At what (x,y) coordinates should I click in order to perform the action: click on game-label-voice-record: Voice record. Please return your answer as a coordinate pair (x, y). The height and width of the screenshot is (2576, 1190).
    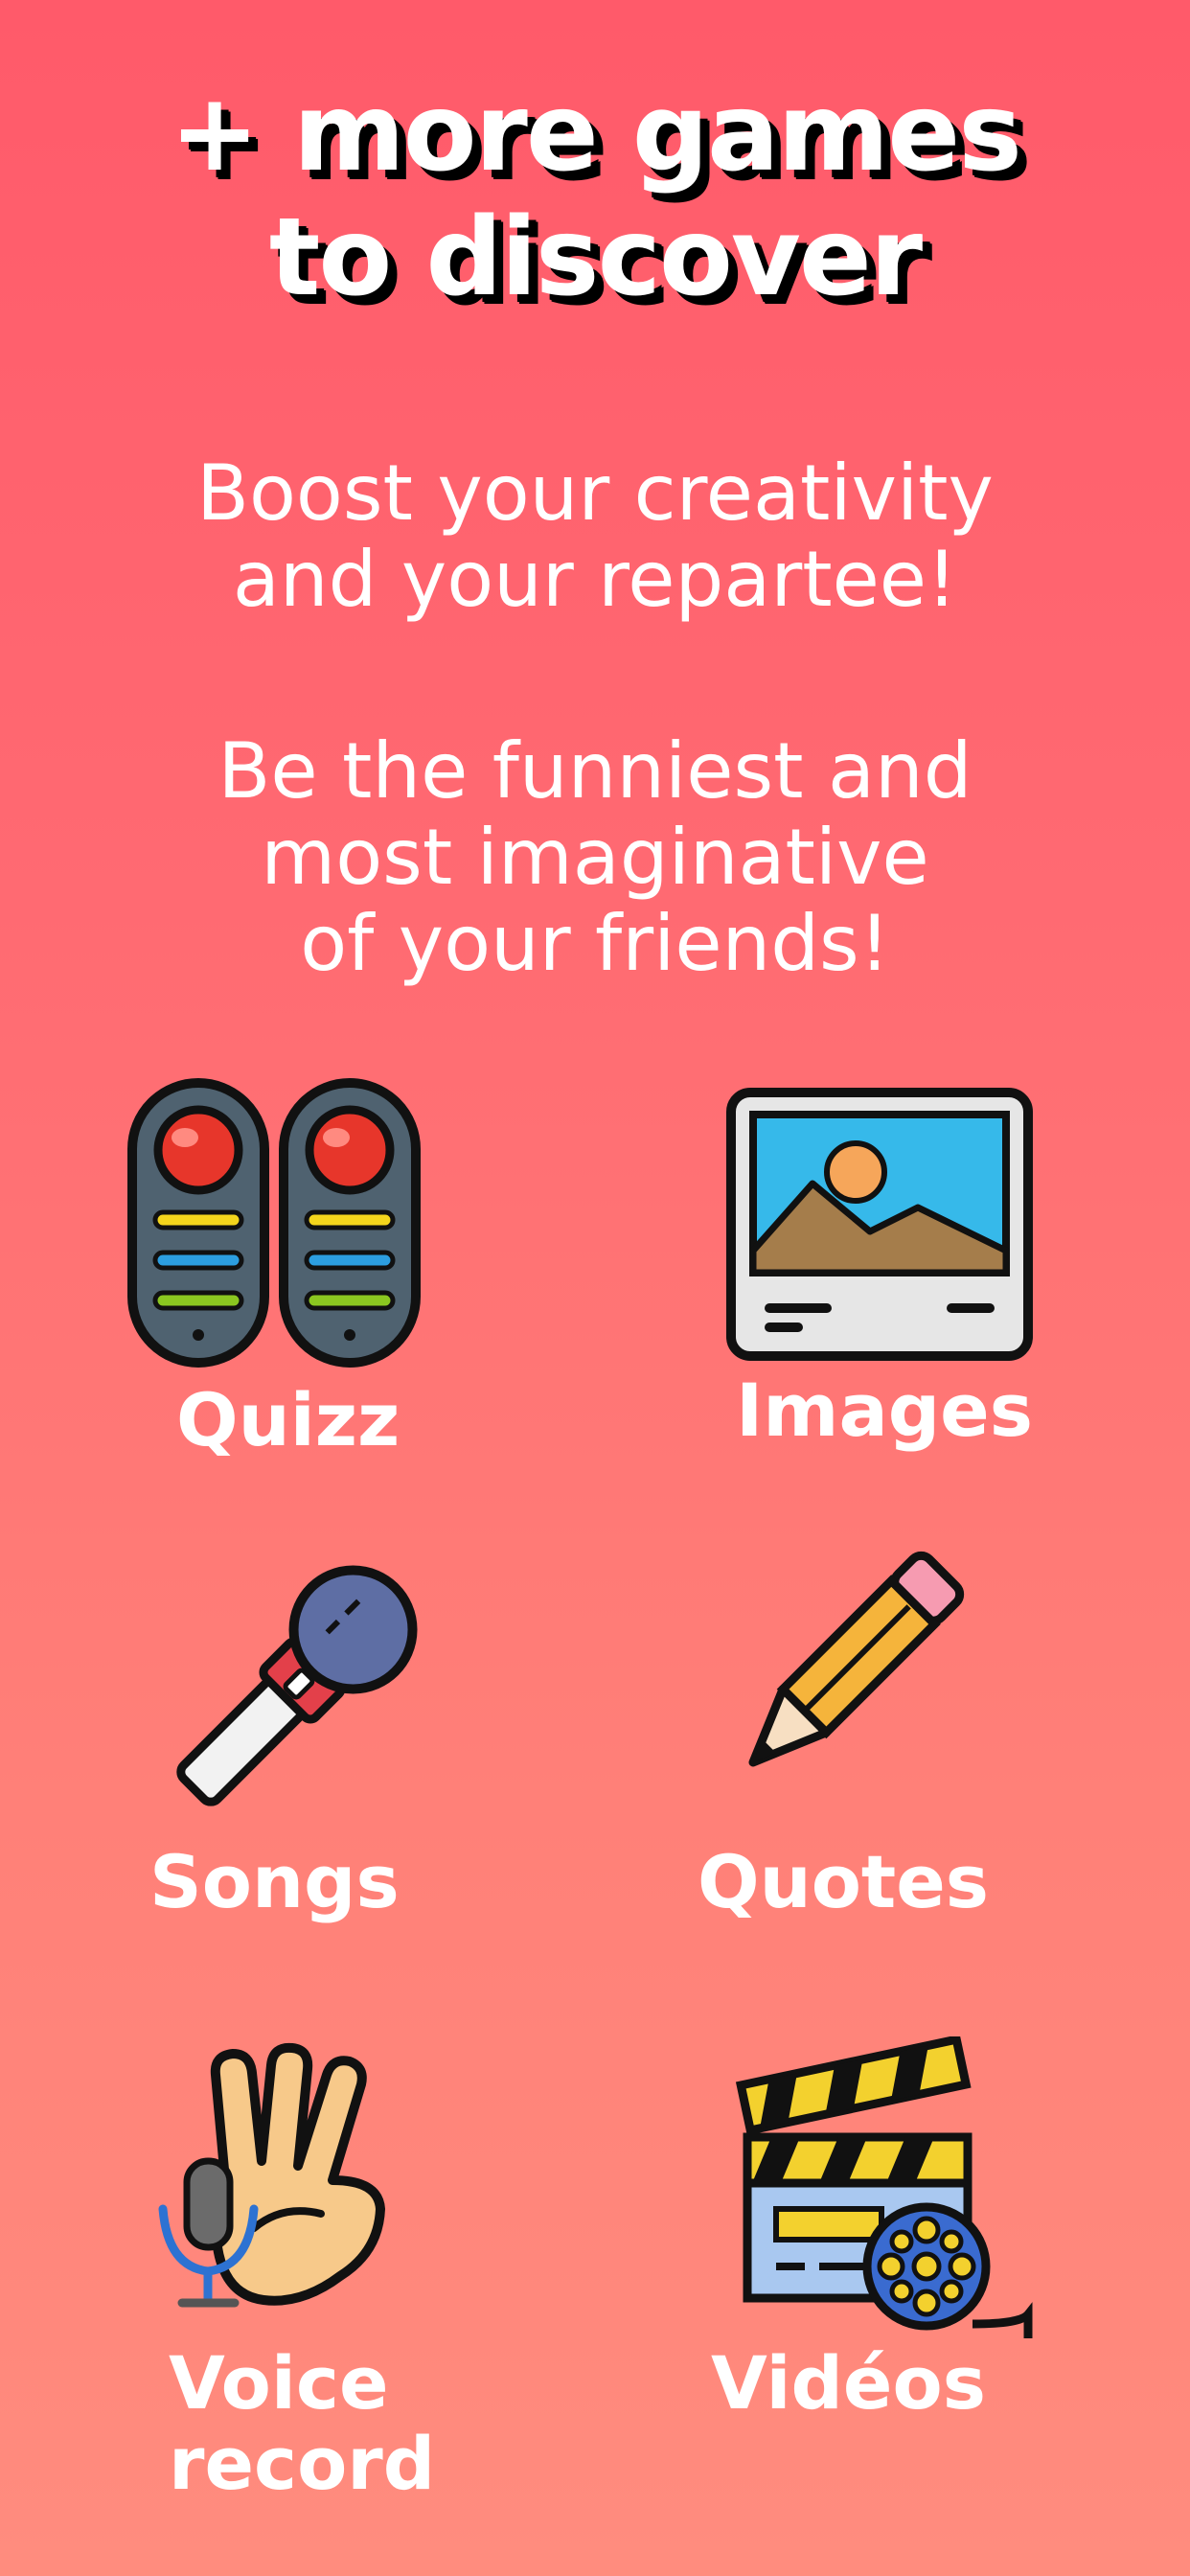
    Looking at the image, I should click on (302, 2423).